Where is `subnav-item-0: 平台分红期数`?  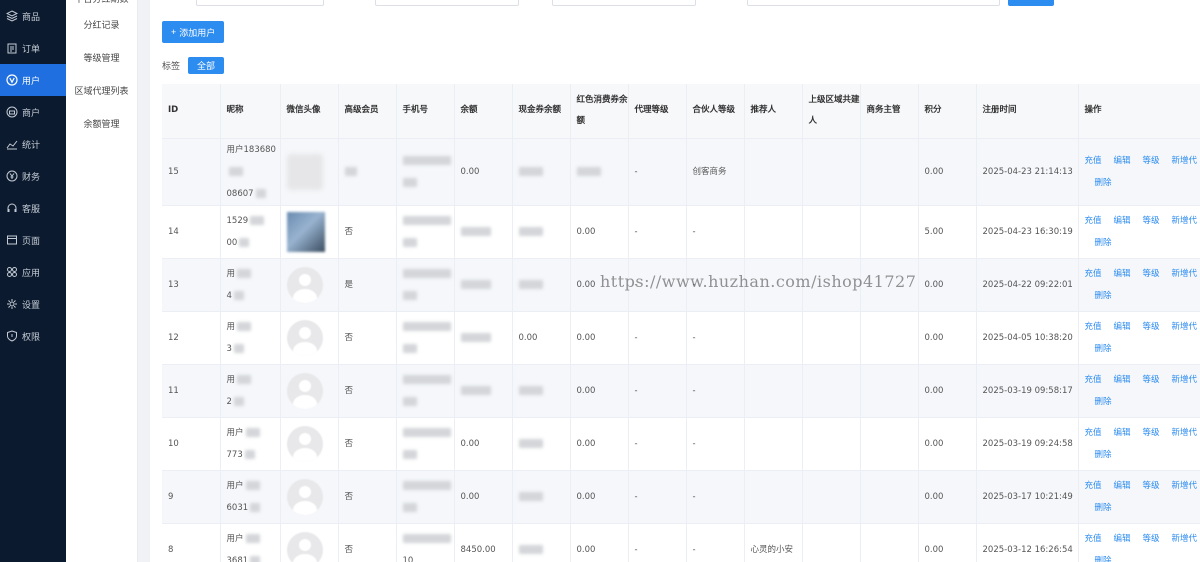
subnav-item-0: 平台分红期数 is located at coordinates (101, 5).